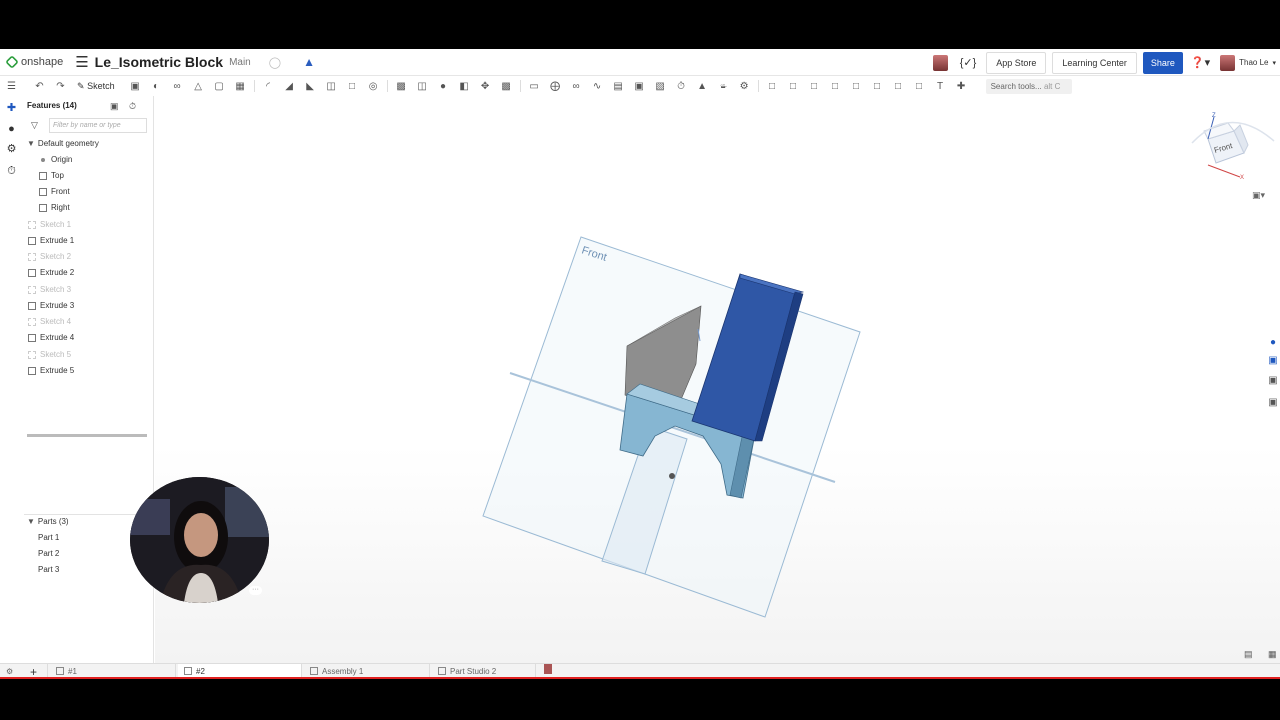  I want to click on split-icon: ◧, so click(464, 86).